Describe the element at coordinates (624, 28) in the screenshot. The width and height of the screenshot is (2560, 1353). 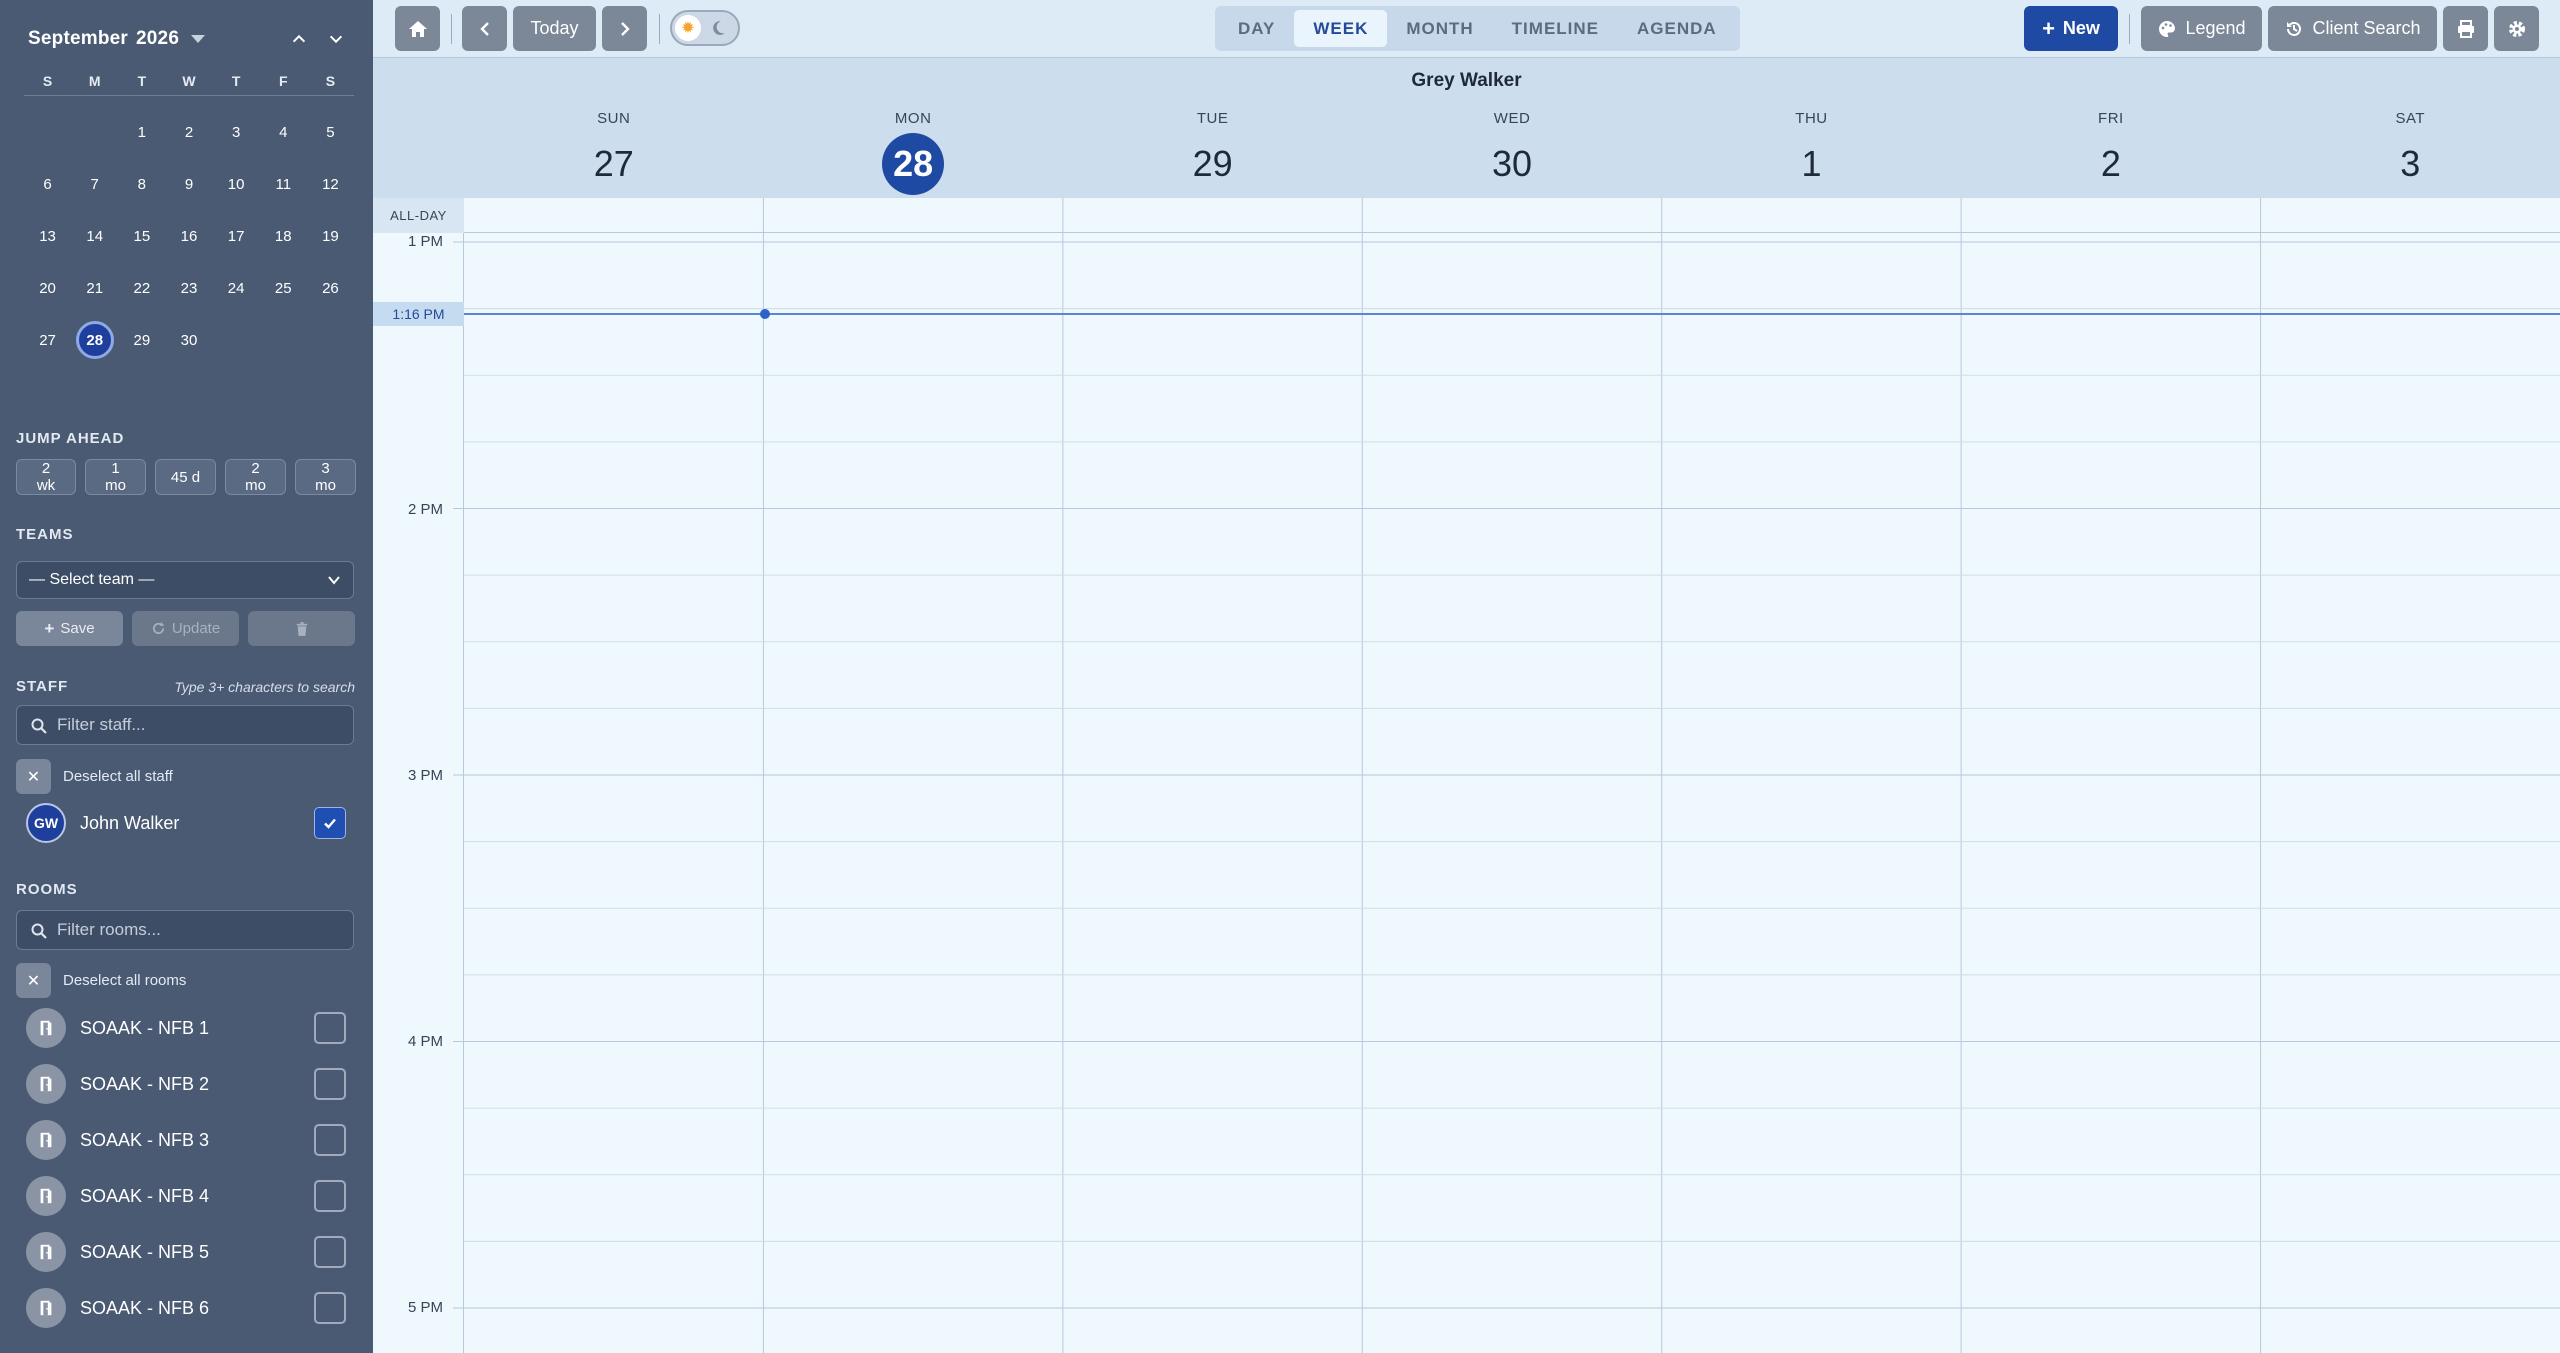
I see `next-week-button` at that location.